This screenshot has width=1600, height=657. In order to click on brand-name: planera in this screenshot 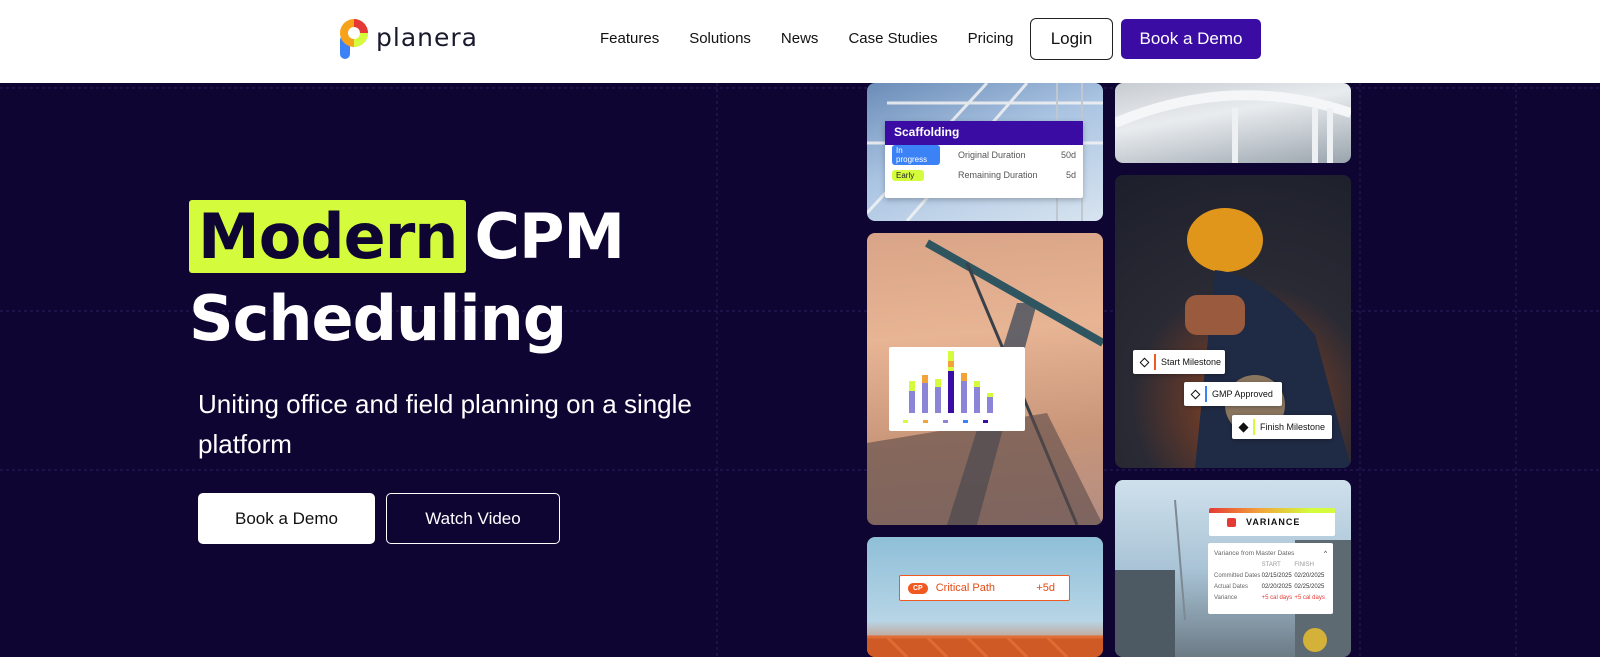, I will do `click(427, 37)`.